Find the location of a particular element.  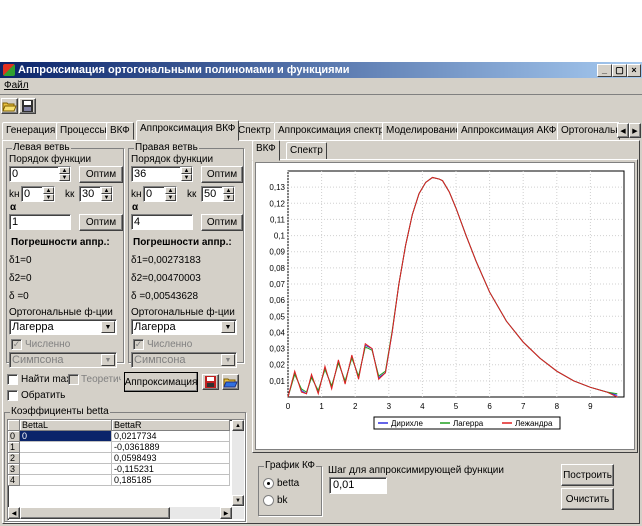

left-alpha-label: α is located at coordinates (13, 207).